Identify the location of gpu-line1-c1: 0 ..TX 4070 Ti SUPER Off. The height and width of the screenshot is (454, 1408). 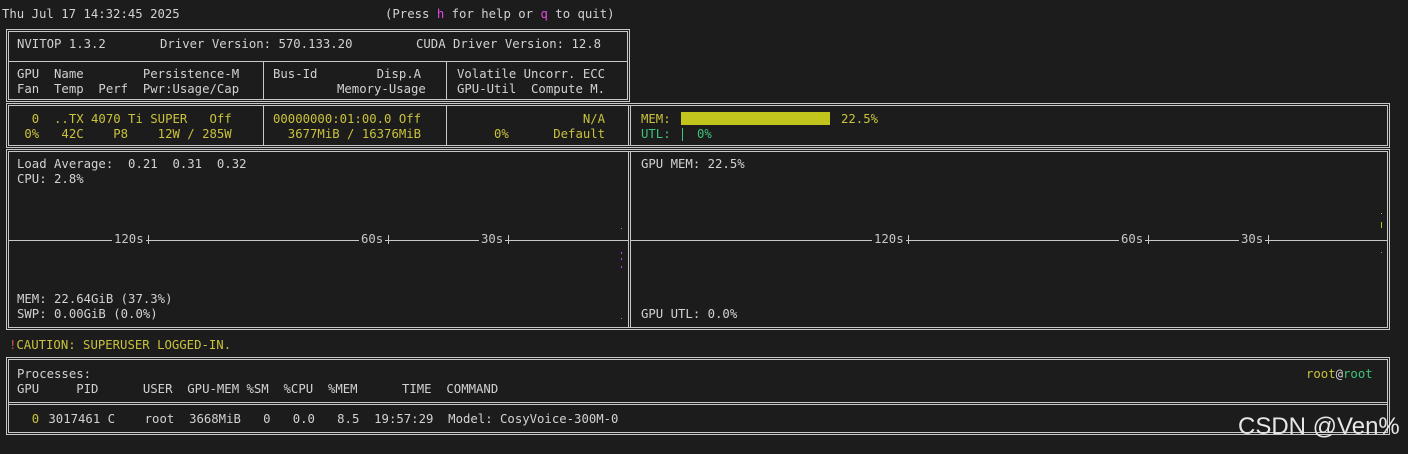
(124, 119).